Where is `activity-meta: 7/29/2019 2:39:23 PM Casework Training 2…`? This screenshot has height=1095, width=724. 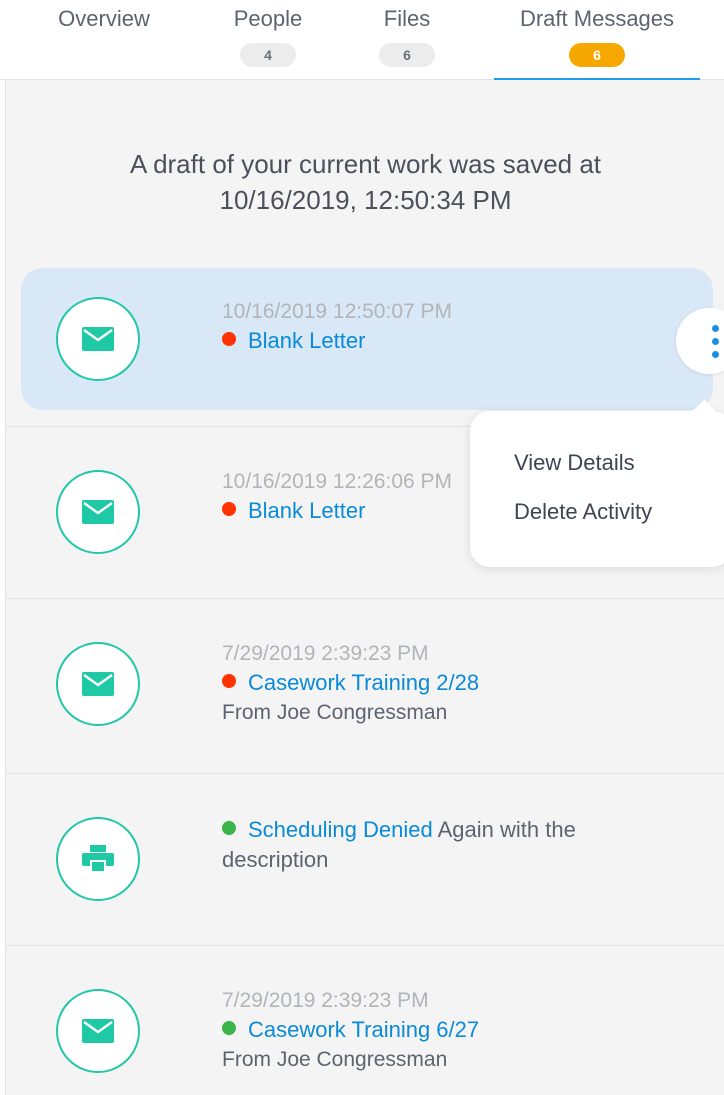 activity-meta: 7/29/2019 2:39:23 PM Casework Training 2… is located at coordinates (457, 684).